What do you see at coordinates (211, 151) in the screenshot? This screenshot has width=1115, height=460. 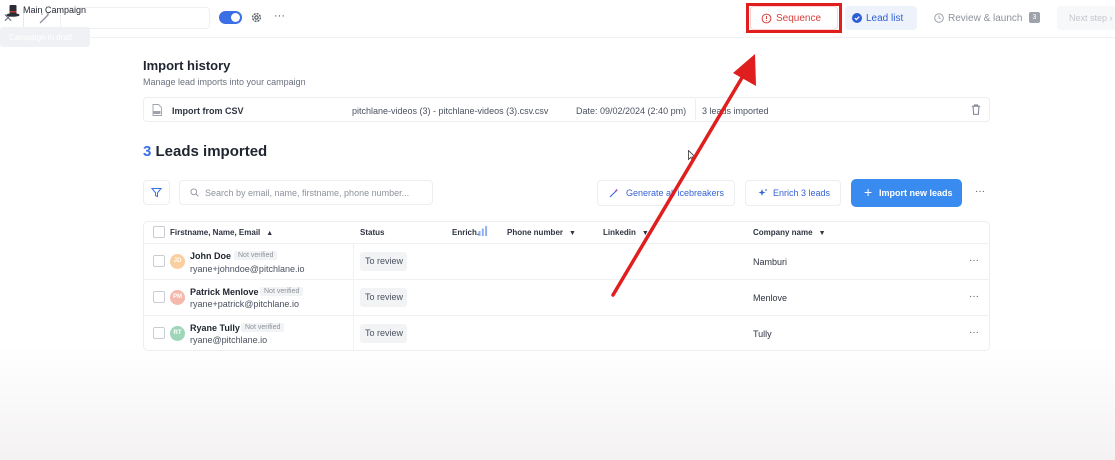 I see `leads-title-text: Leads imported` at bounding box center [211, 151].